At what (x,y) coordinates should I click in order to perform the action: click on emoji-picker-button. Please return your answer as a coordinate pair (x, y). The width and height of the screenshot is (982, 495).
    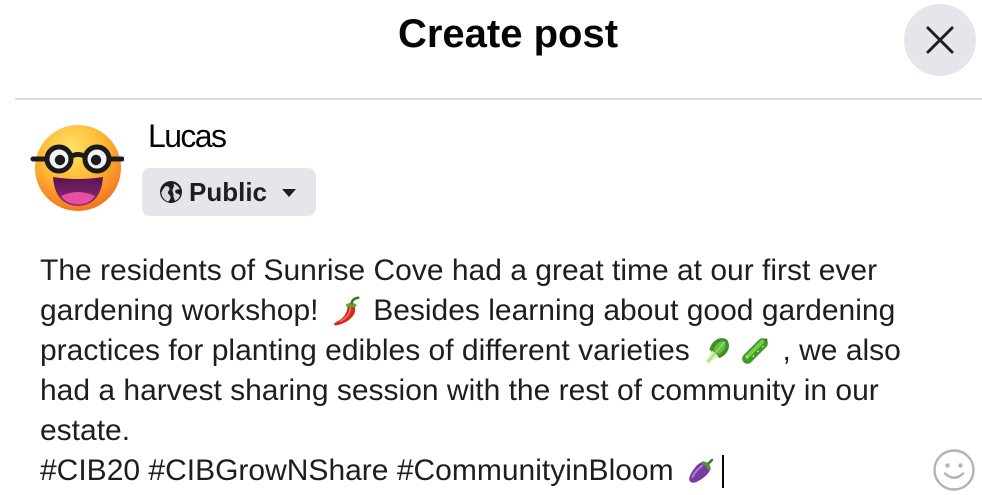
    Looking at the image, I should click on (954, 470).